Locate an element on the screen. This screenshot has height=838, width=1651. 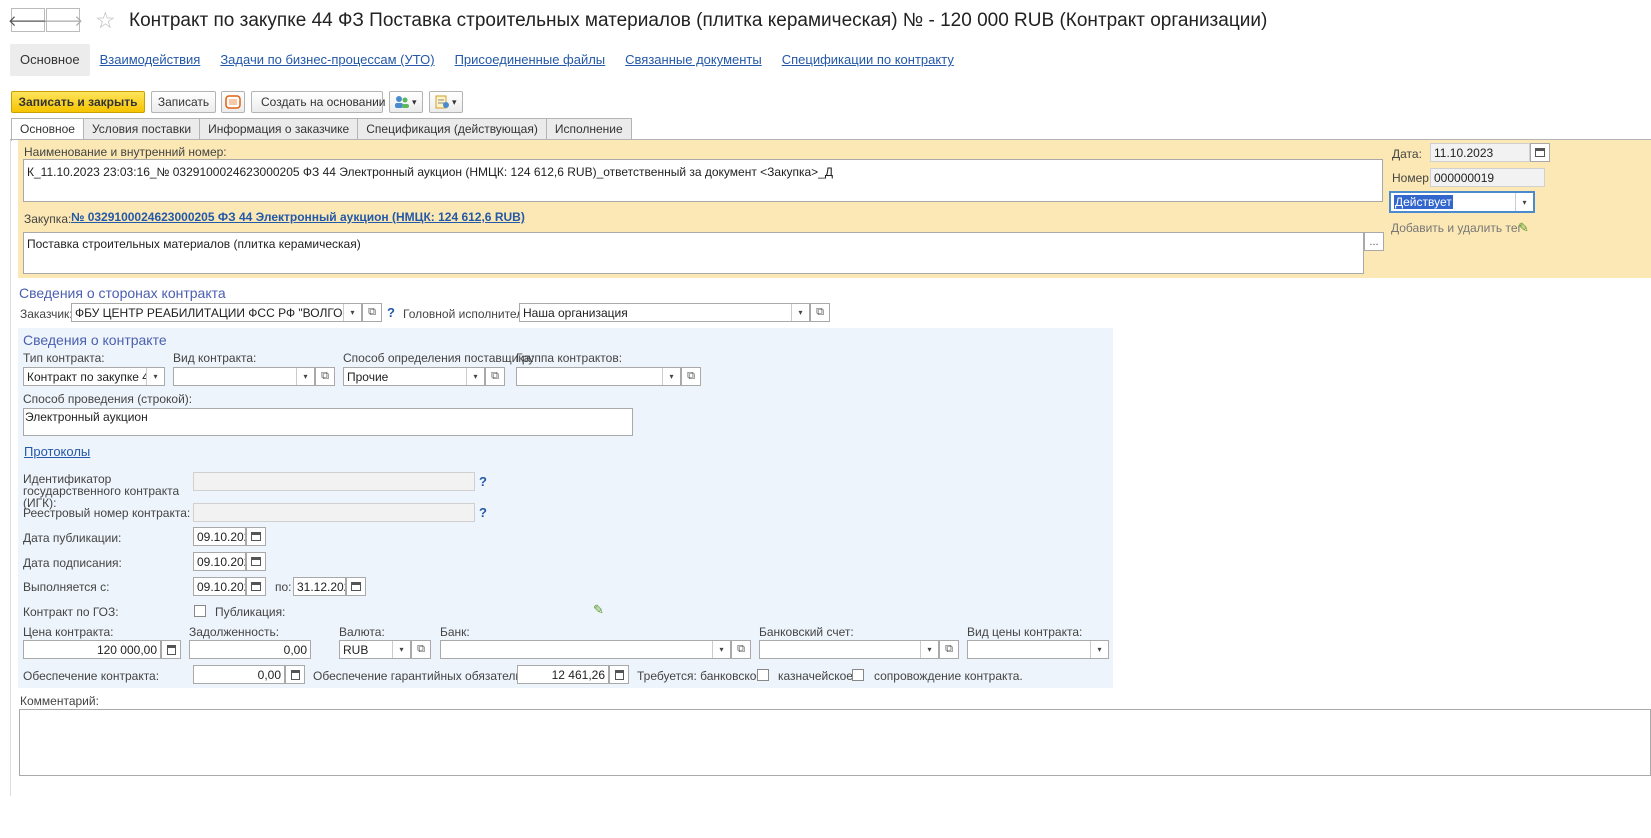
debt-field: 0,00 is located at coordinates (250, 649).